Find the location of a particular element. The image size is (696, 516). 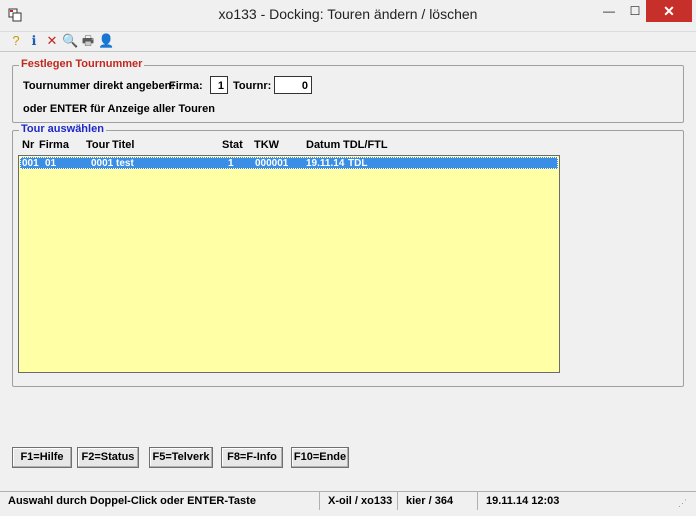

toolbar: ? ℹ ✕ 🔍 🖶 👤 is located at coordinates (348, 41).